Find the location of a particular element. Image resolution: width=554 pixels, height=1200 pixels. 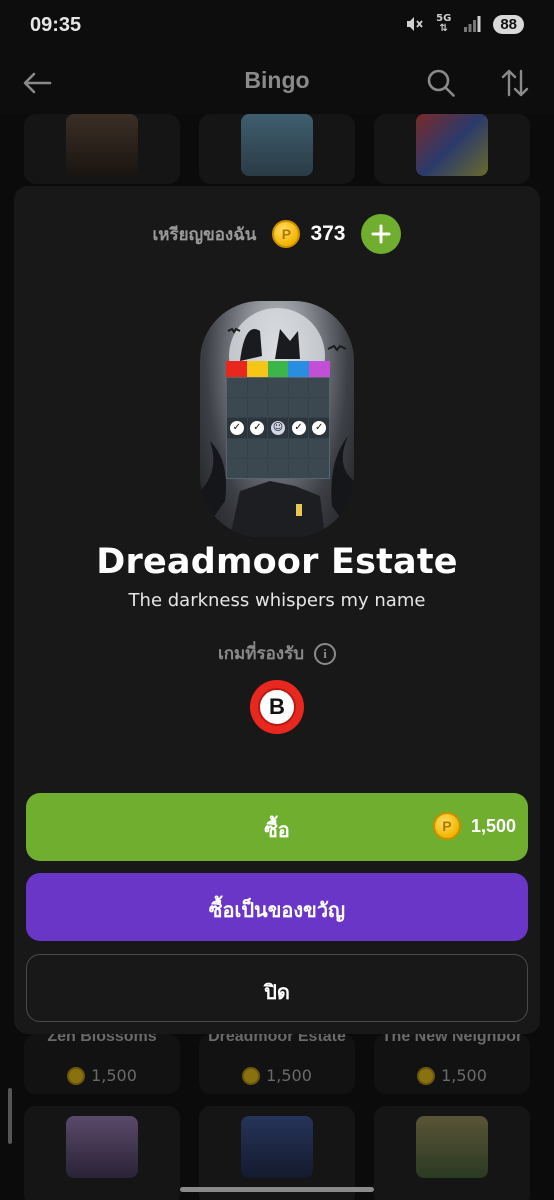

mute-icon is located at coordinates (415, 24).